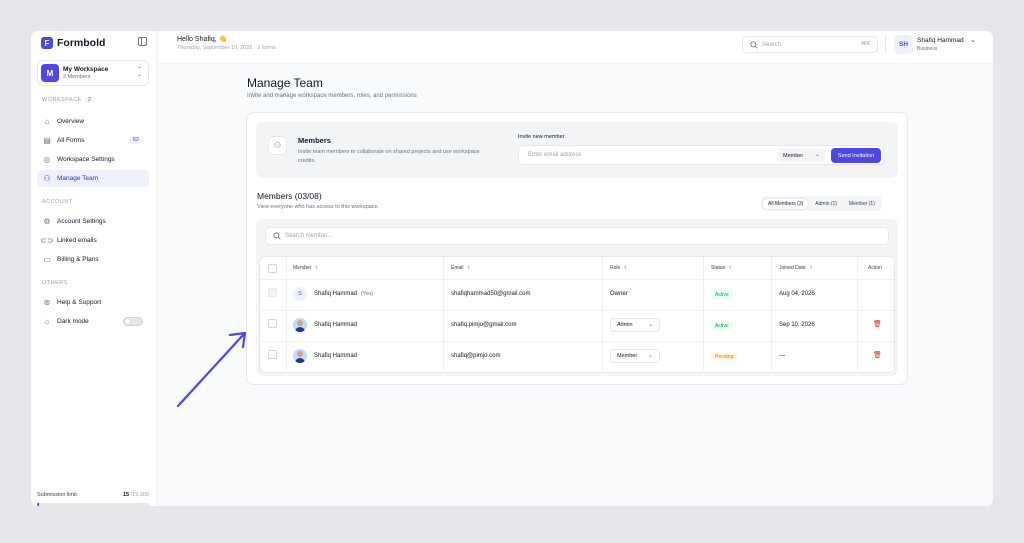  I want to click on annotation-arrow-icon, so click(211, 369).